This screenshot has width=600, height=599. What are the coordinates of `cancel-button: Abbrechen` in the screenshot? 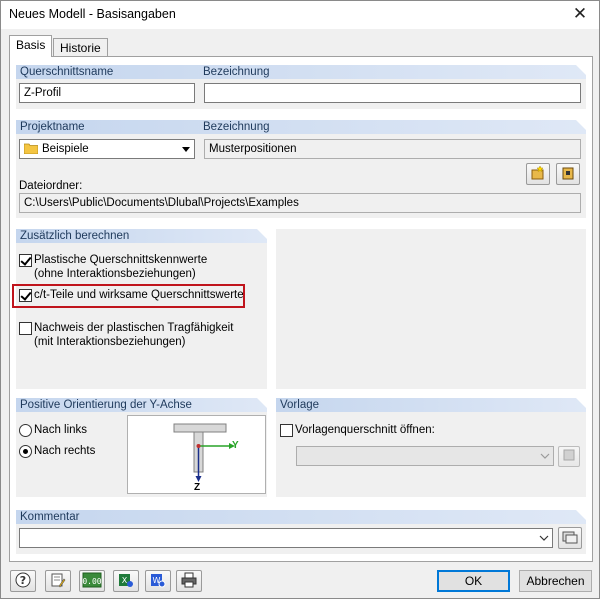 It's located at (555, 581).